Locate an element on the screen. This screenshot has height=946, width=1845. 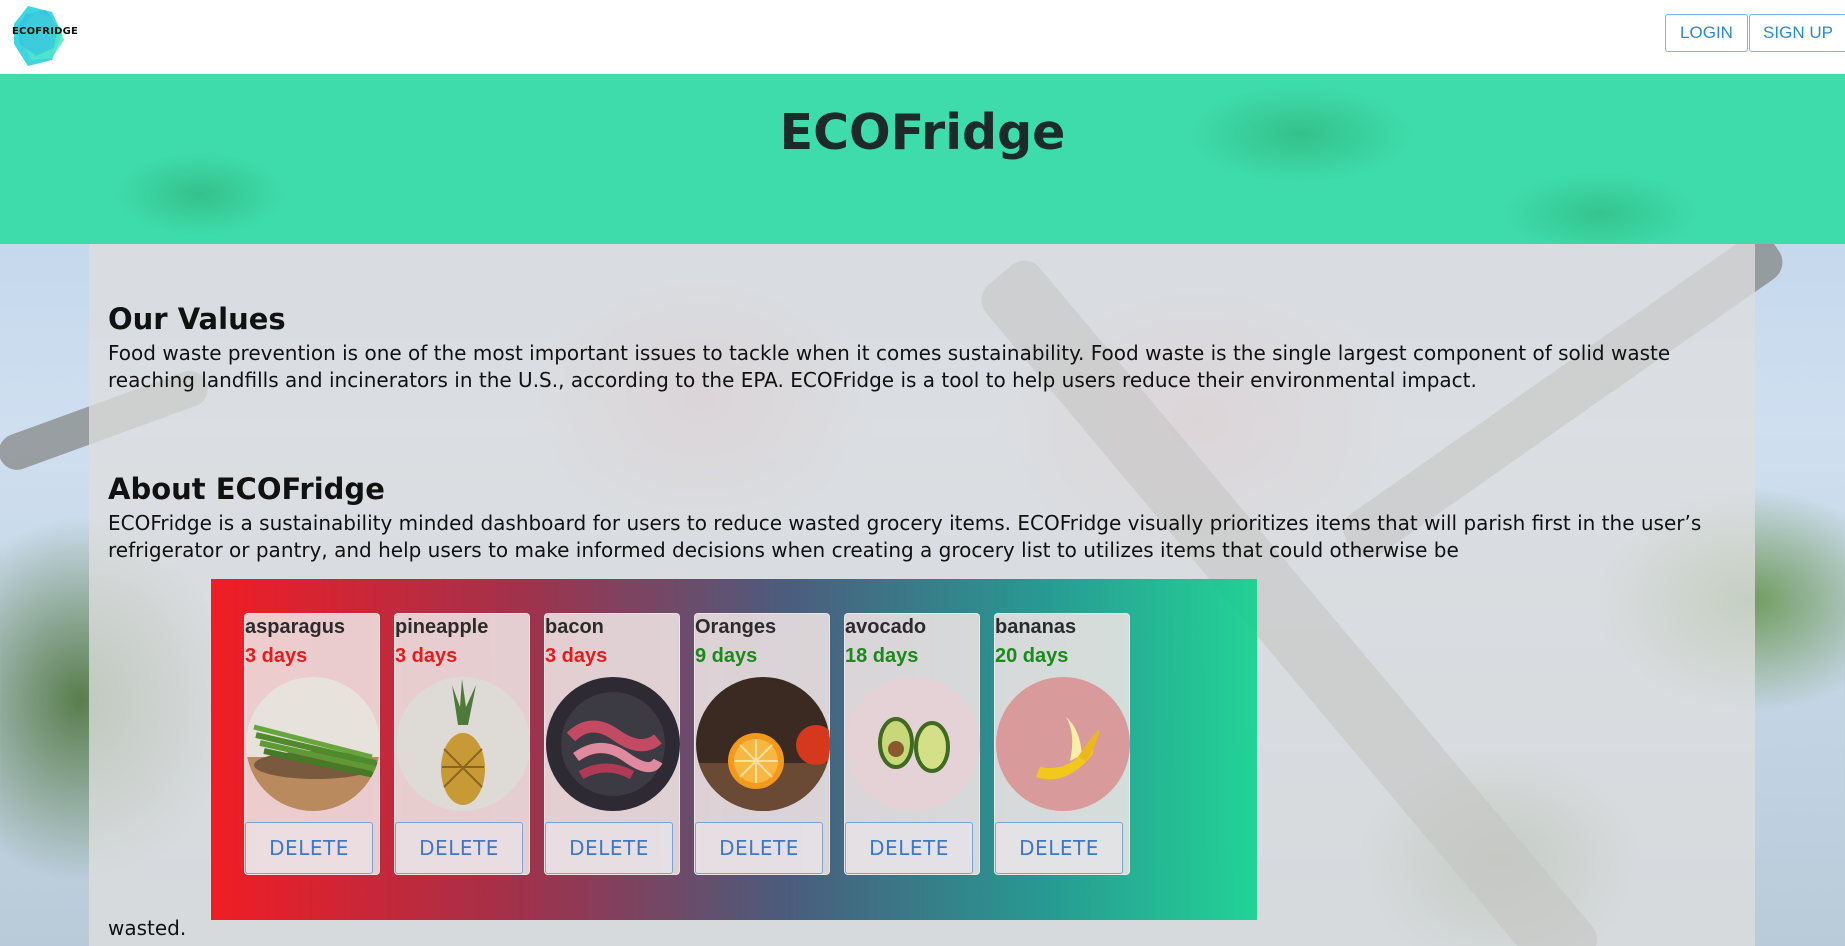
item-card-avocado: avocado 18 days DELETE is located at coordinates (912, 744).